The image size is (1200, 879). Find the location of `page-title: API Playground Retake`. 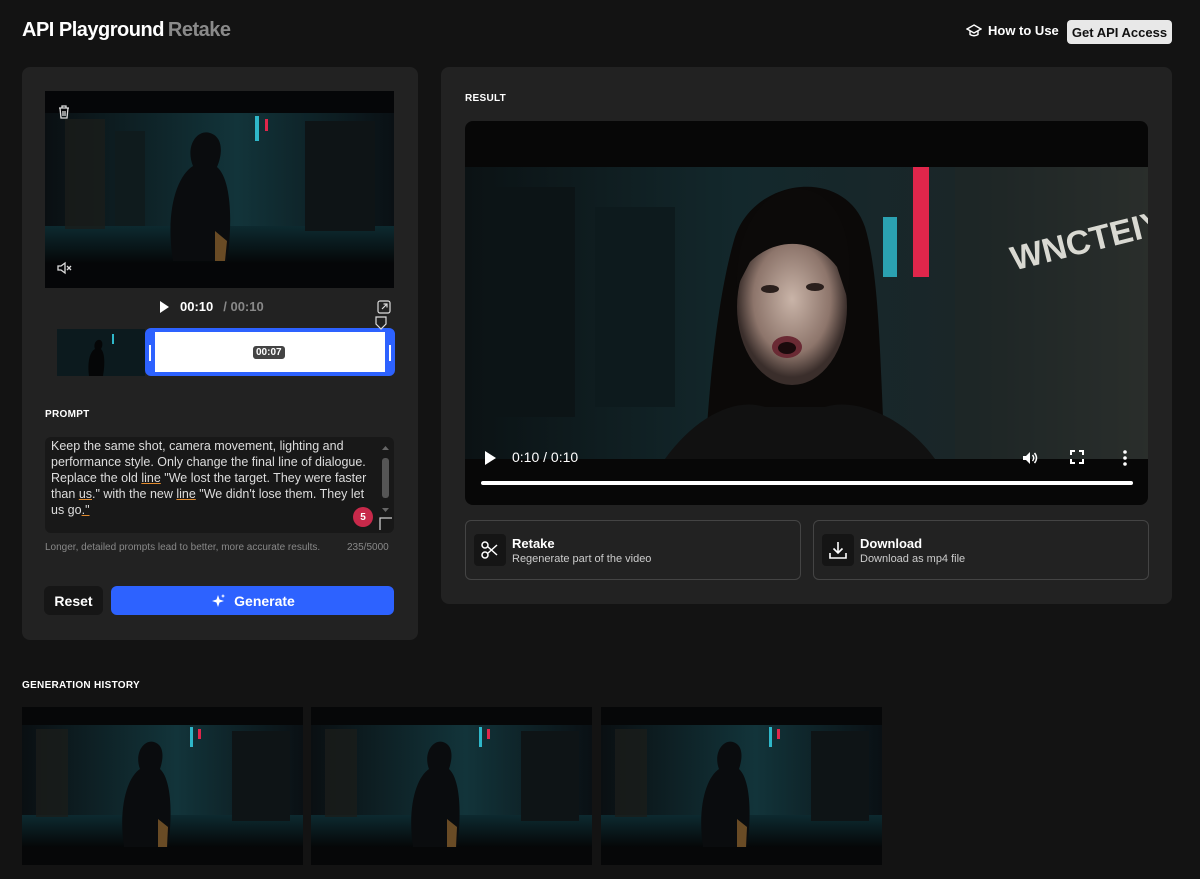

page-title: API Playground Retake is located at coordinates (126, 30).